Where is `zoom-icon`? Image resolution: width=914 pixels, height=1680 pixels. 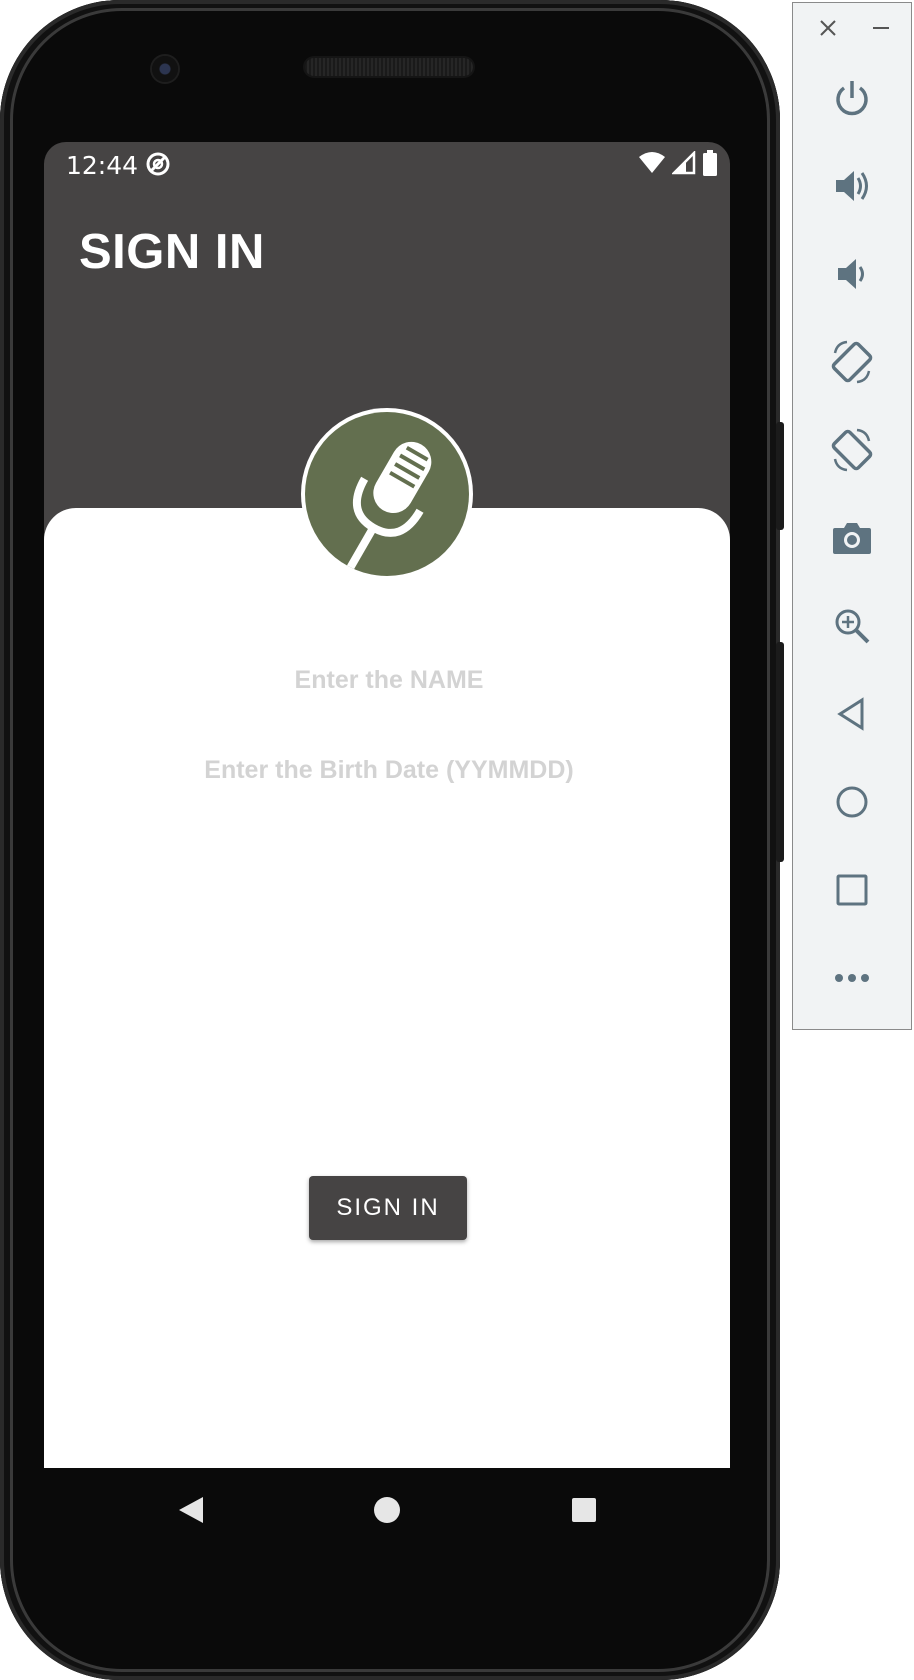 zoom-icon is located at coordinates (852, 626).